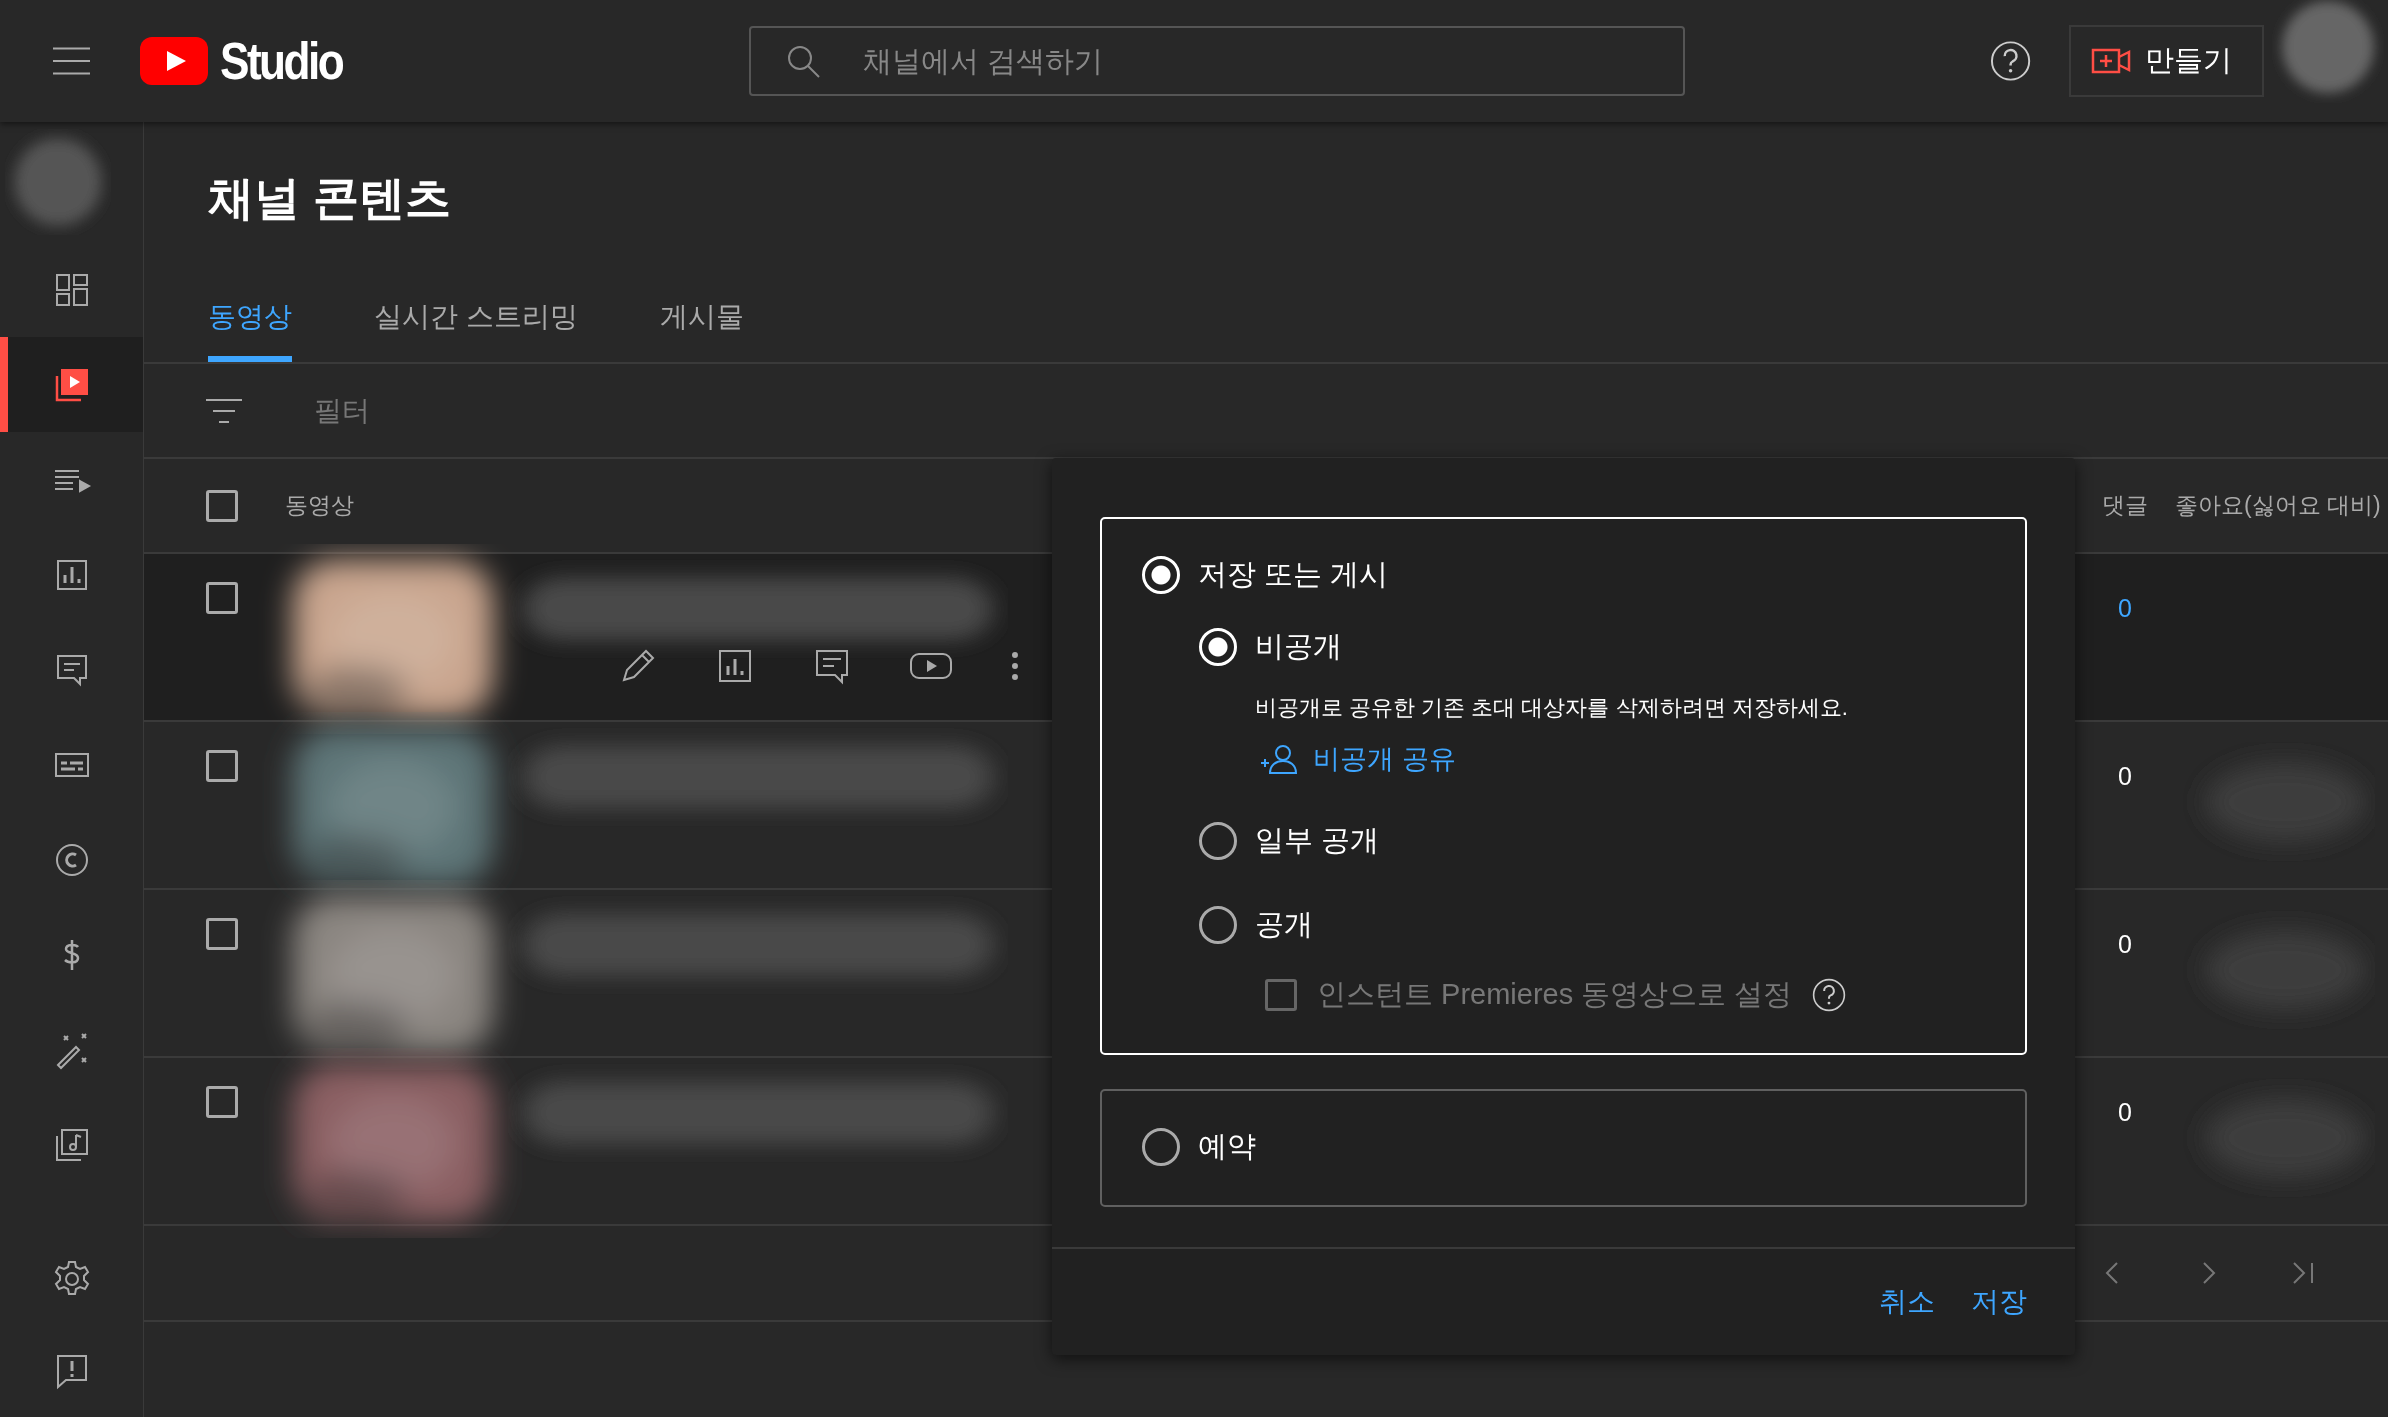 This screenshot has width=2388, height=1417. Describe the element at coordinates (1279, 759) in the screenshot. I see `add-person-icon` at that location.